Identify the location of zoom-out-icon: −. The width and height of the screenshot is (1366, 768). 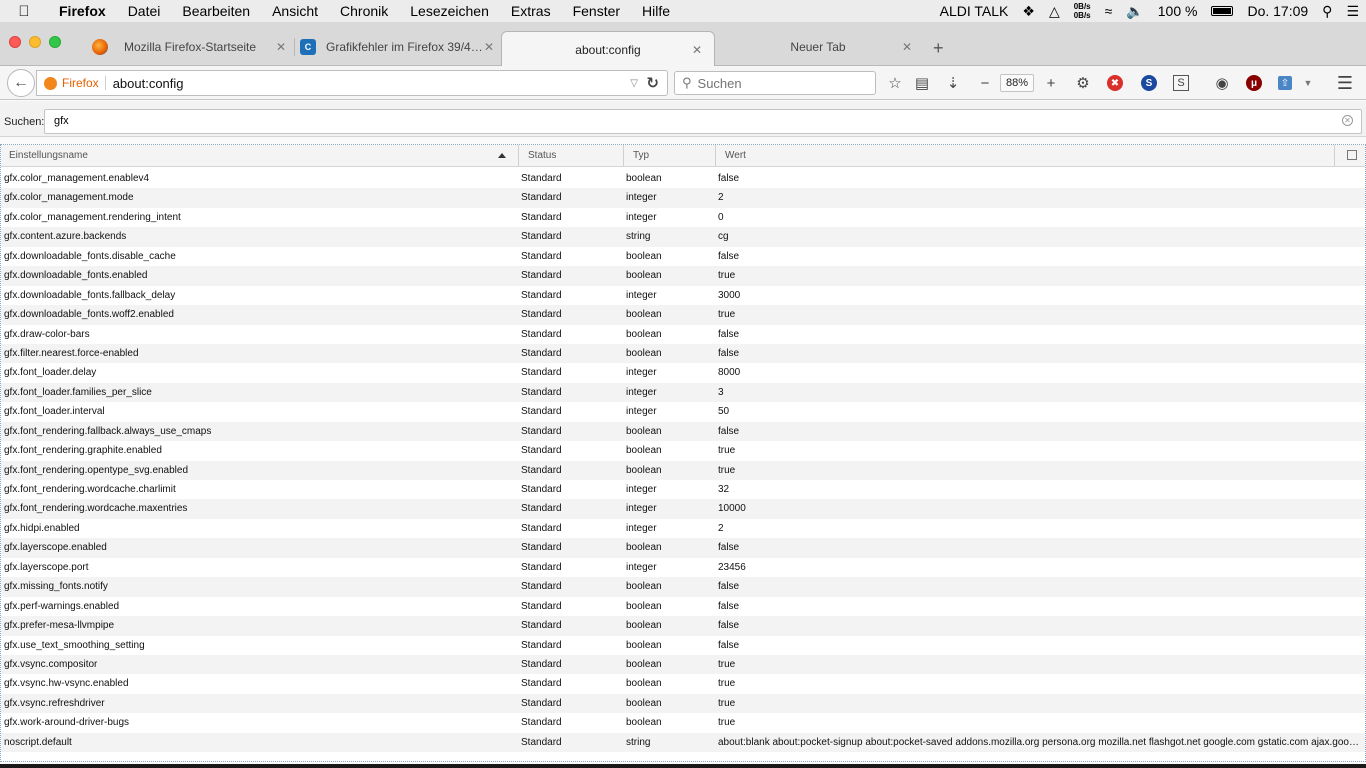
(985, 83).